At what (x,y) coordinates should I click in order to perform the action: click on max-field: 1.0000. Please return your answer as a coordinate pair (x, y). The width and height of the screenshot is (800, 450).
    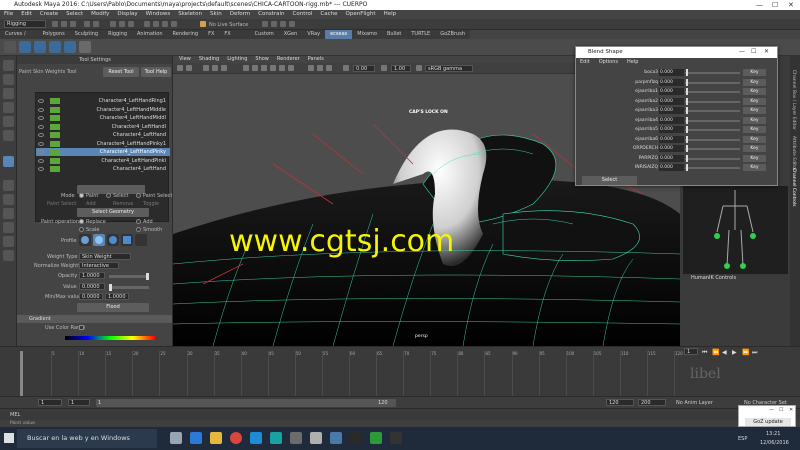
    Looking at the image, I should click on (117, 296).